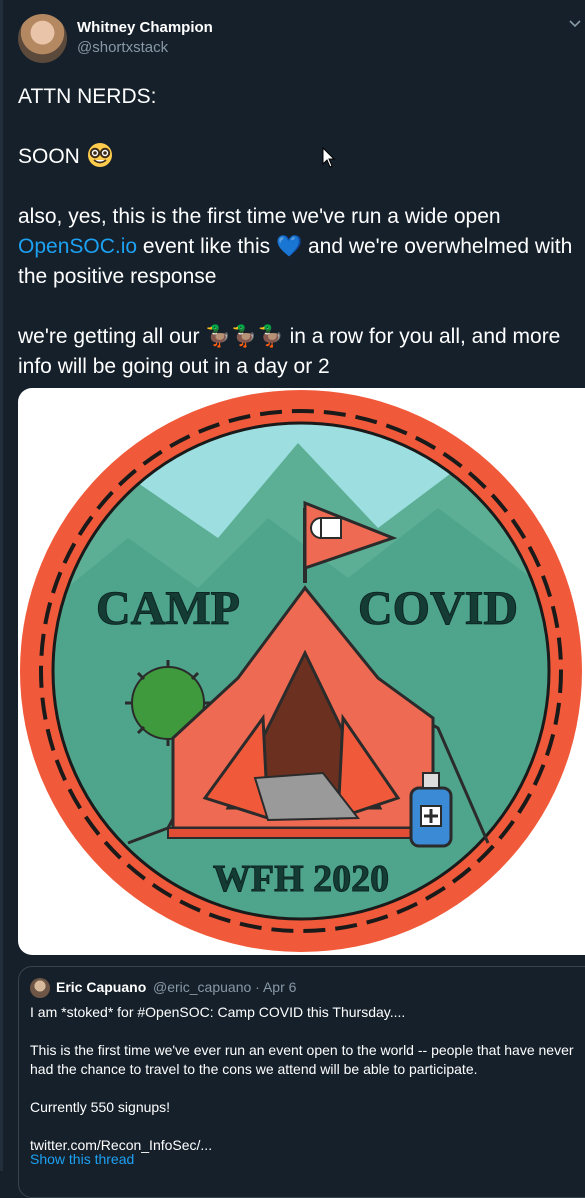 The width and height of the screenshot is (585, 1198). I want to click on duck-icons: 🦆🦆🦆, so click(244, 336).